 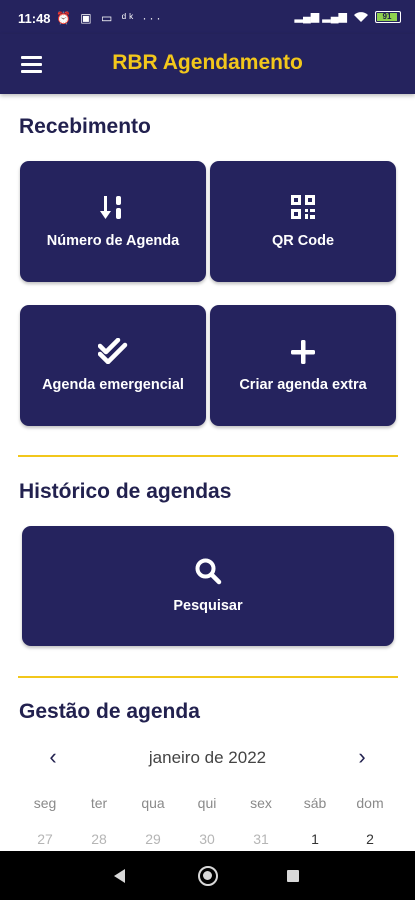 I want to click on plus-icon, so click(x=303, y=354).